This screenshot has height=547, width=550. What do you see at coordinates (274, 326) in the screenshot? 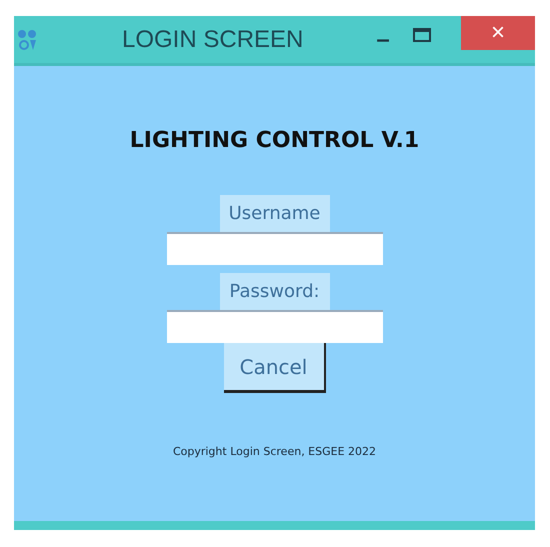
I see `password-field` at bounding box center [274, 326].